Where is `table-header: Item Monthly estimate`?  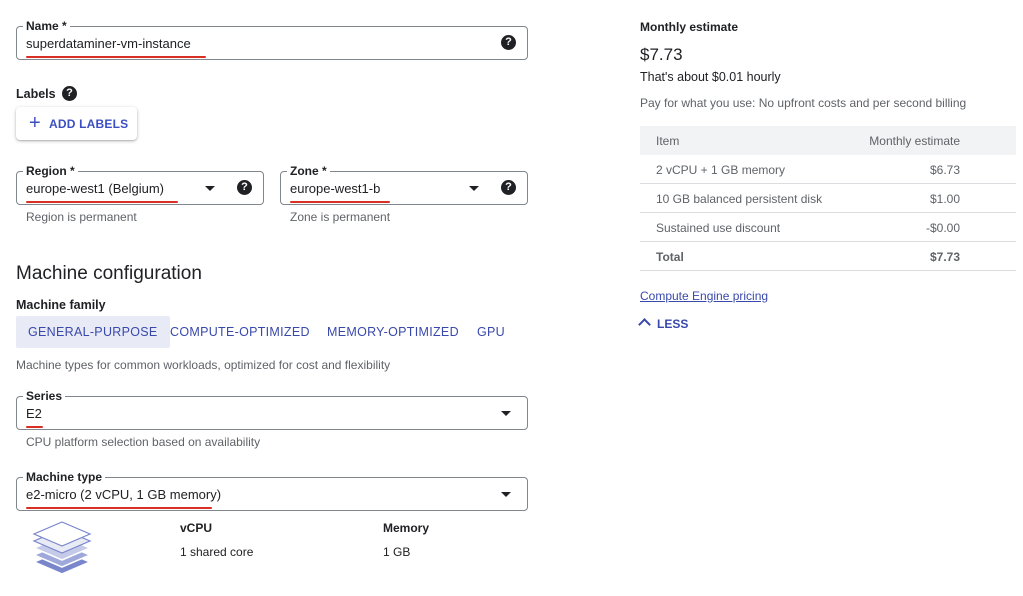
table-header: Item Monthly estimate is located at coordinates (828, 140).